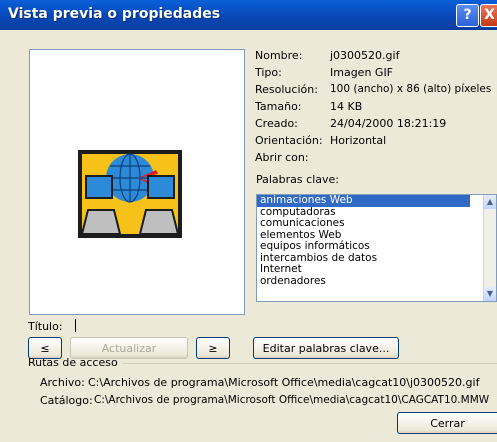  What do you see at coordinates (282, 157) in the screenshot?
I see `prop-label-abrir-con: Abrir con:` at bounding box center [282, 157].